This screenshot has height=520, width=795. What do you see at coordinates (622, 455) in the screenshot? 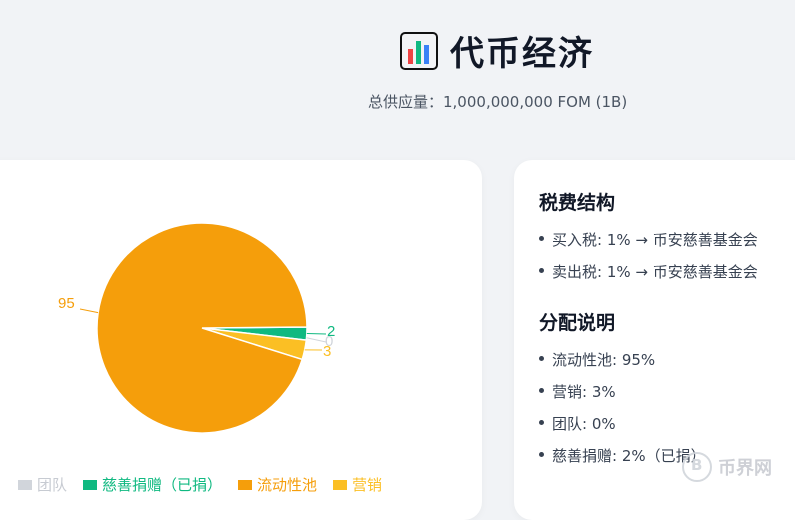
I see `dist-item-charity: 慈善捐赠: 2%（已捐）` at bounding box center [622, 455].